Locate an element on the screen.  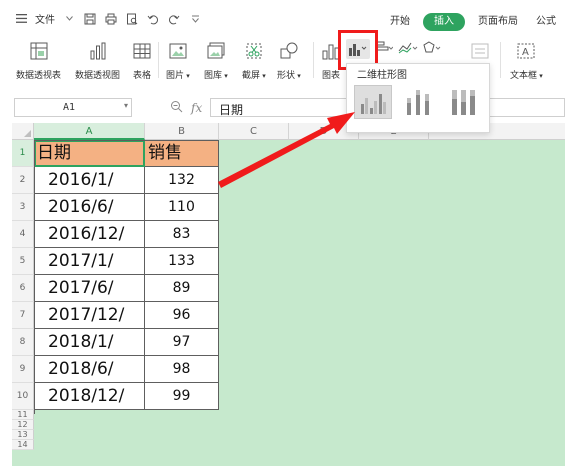
table-cell-sales: 89 is located at coordinates (182, 288).